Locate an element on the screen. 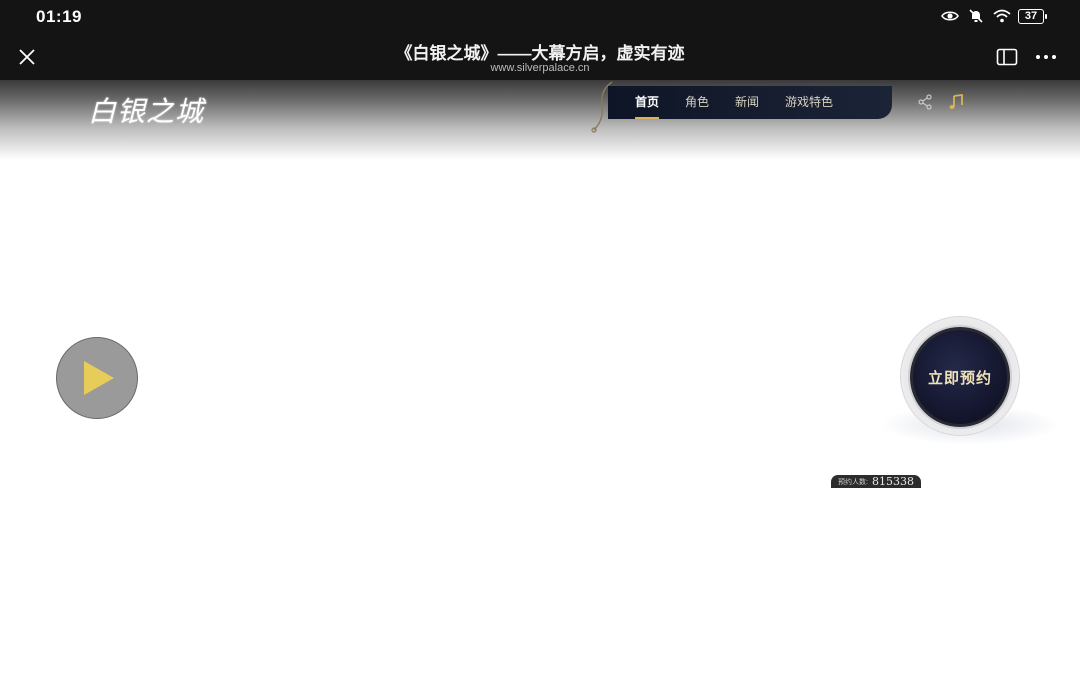 The height and width of the screenshot is (675, 1080). reserve-count-badge: 预约人数: 815338 is located at coordinates (876, 481).